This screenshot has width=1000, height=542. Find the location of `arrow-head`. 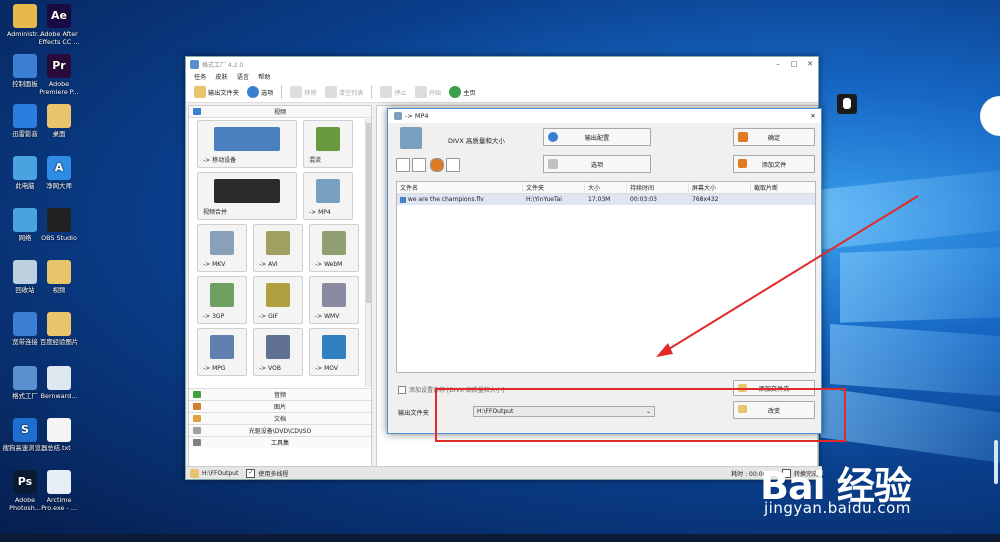

arrow-head is located at coordinates (664, 350).